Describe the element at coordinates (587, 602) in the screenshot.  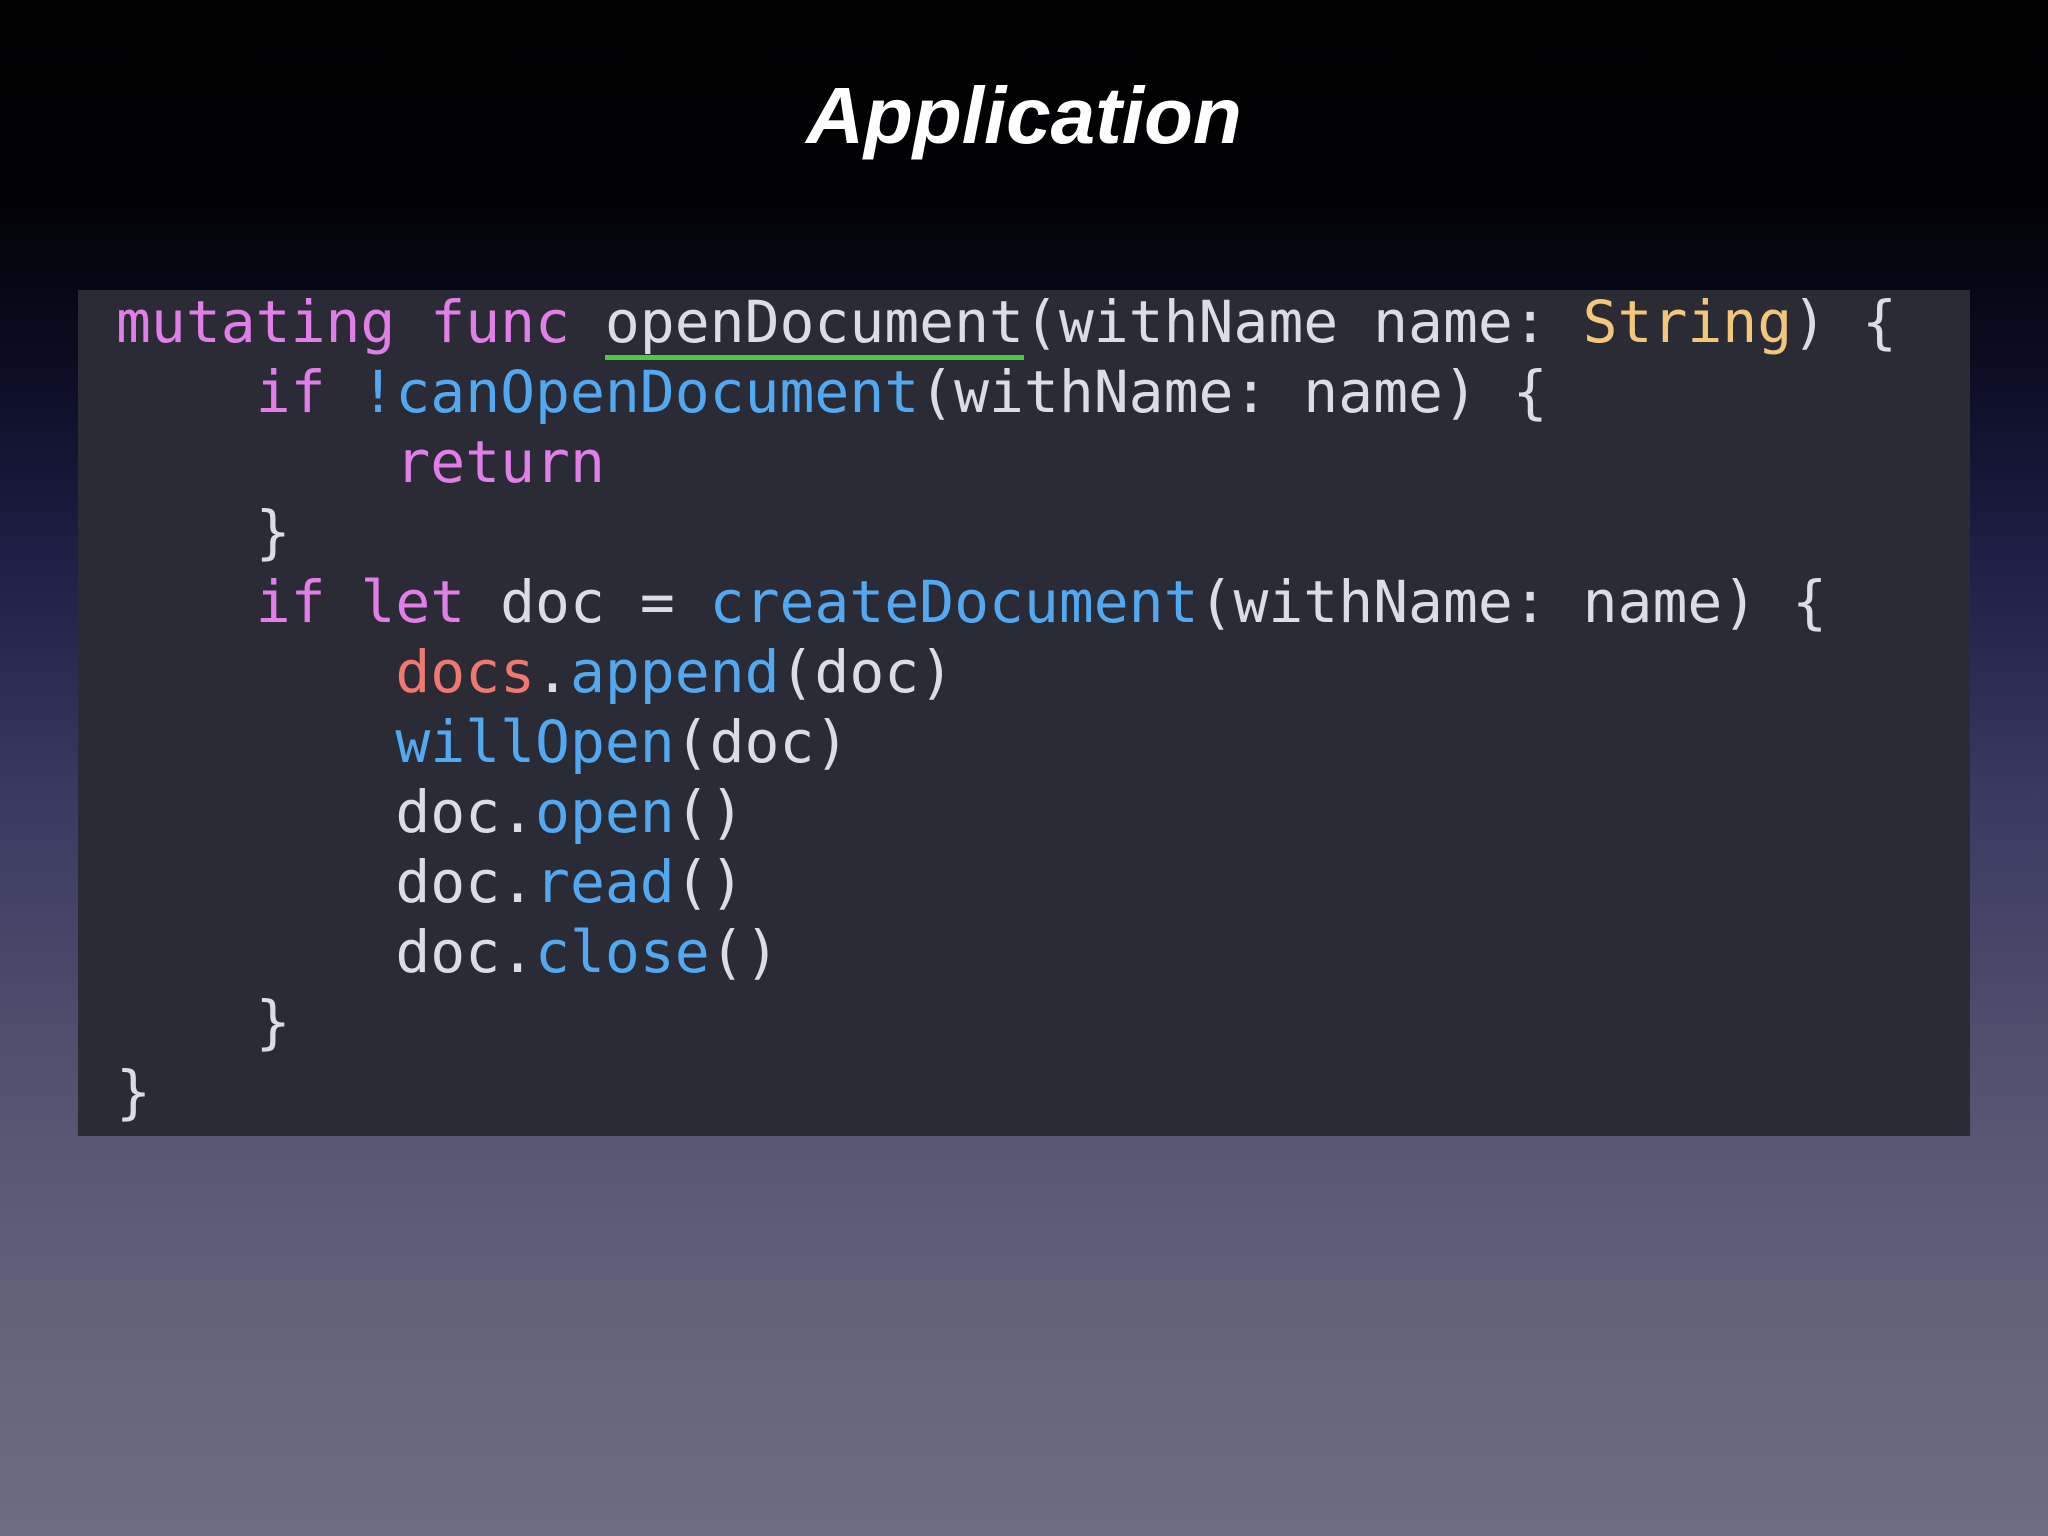
I see `code-assignment: doc =` at that location.